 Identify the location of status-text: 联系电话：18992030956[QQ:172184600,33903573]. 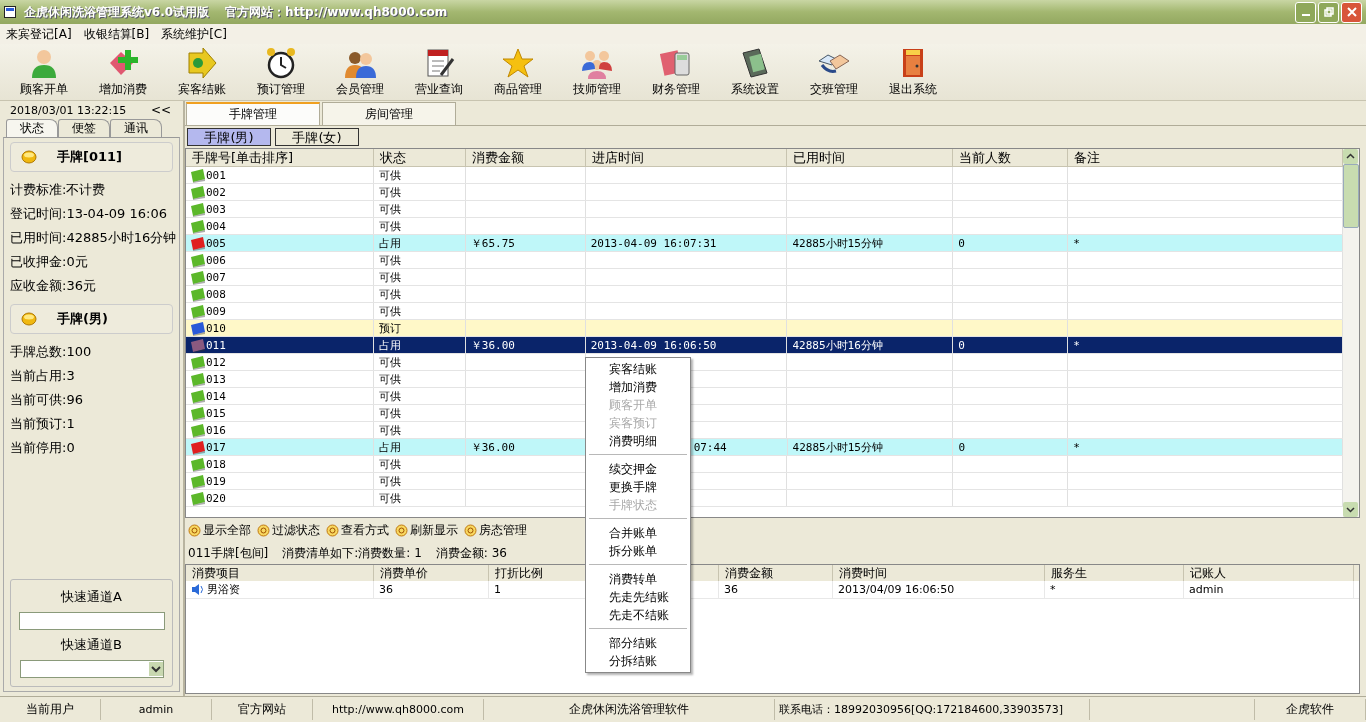
(932, 709).